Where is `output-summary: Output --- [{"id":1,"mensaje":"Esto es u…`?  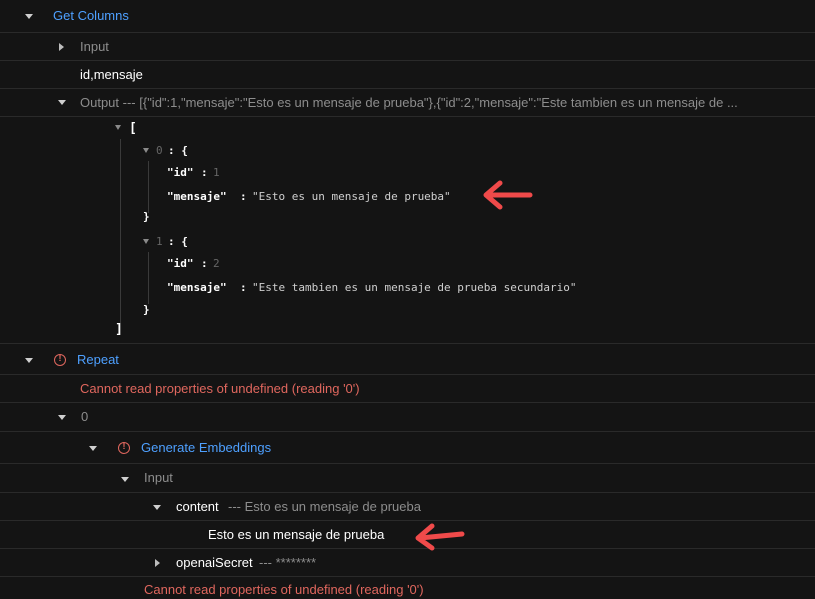
output-summary: Output --- [{"id":1,"mensaje":"Esto es u… is located at coordinates (409, 102).